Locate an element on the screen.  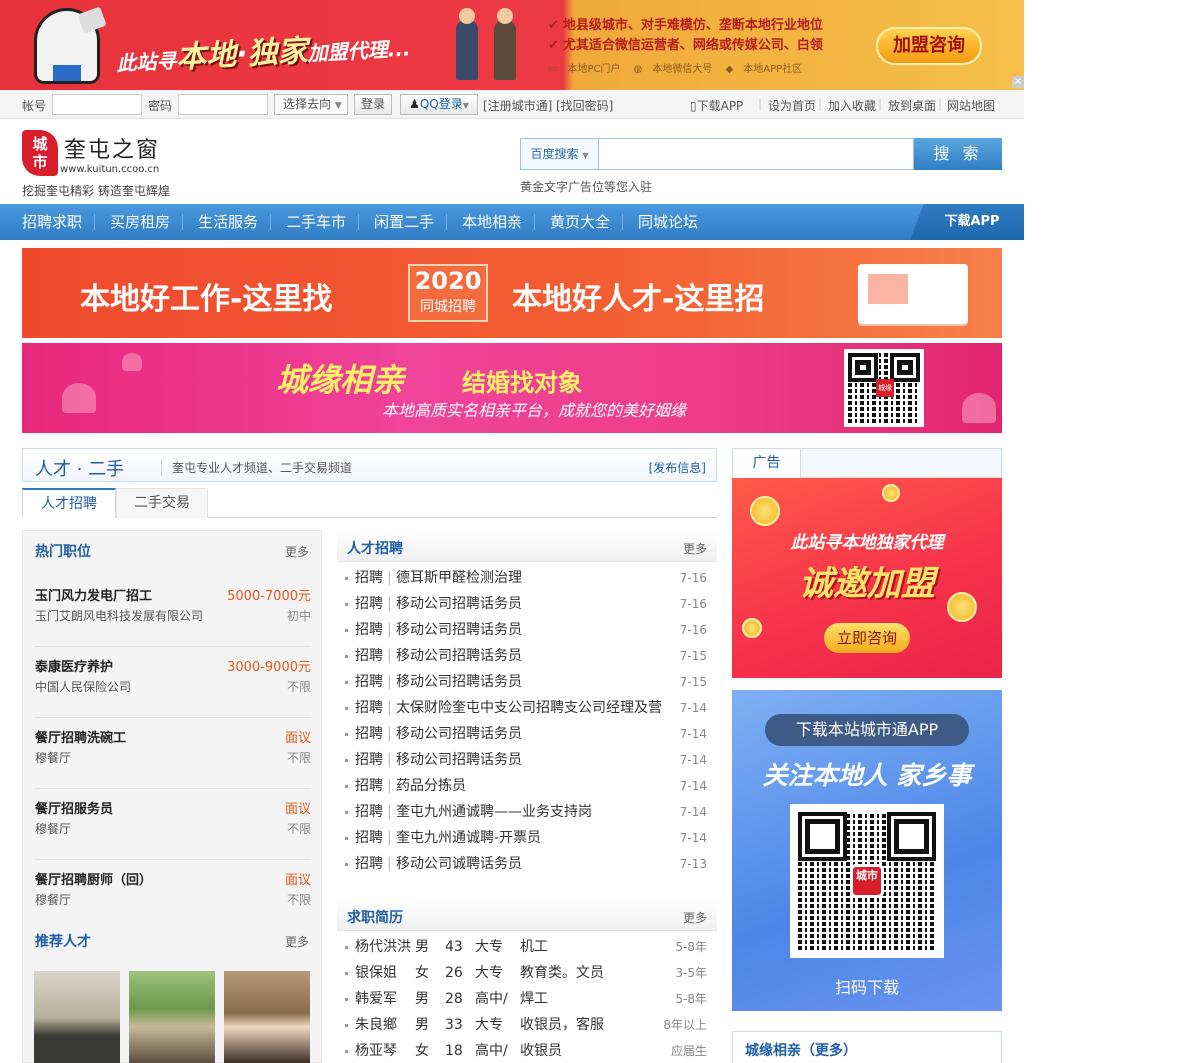
nav-item-dating: 本地相亲 is located at coordinates (492, 222).